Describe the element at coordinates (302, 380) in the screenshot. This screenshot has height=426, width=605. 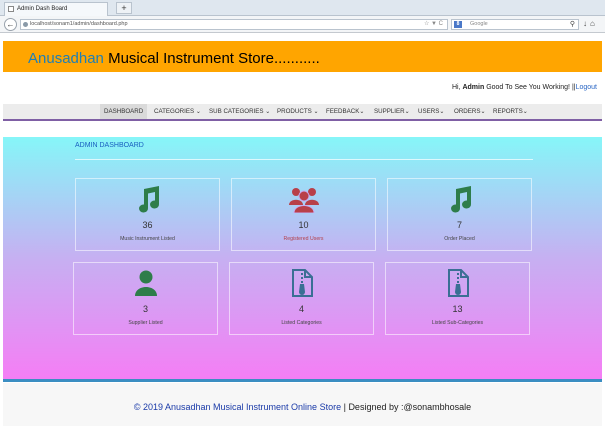
I see `footer-divider` at that location.